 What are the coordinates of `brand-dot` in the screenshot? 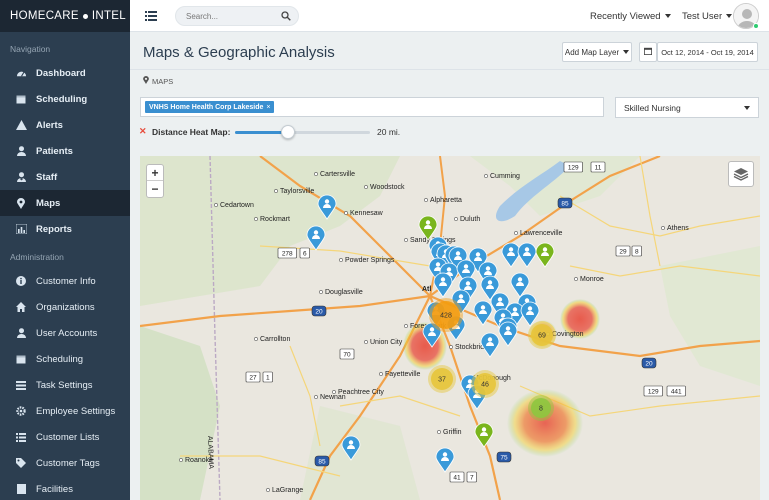 It's located at (85, 16).